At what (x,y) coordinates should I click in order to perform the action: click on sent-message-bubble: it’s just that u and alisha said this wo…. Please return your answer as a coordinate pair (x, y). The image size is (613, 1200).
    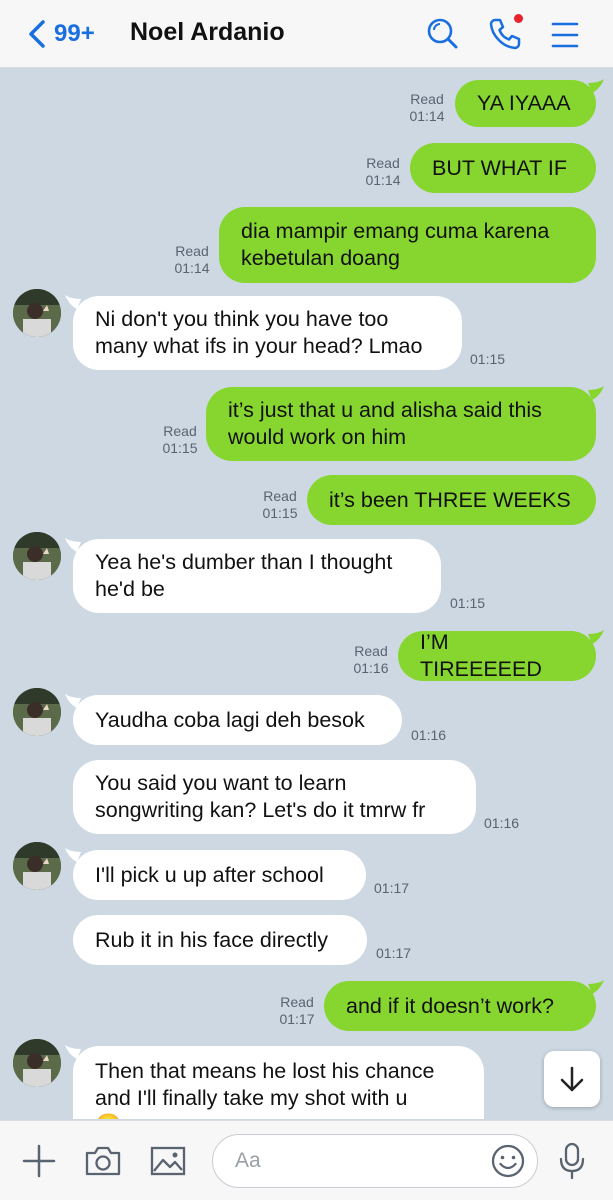
    Looking at the image, I should click on (401, 424).